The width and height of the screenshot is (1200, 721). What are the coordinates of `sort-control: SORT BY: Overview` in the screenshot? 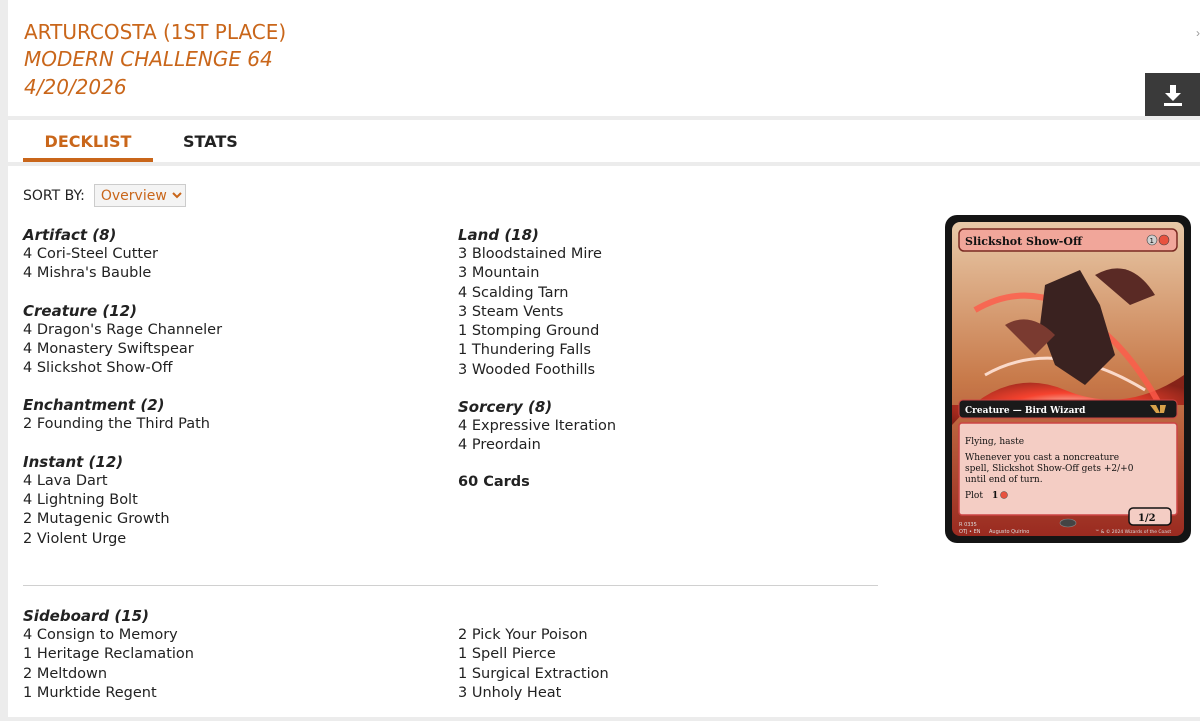 It's located at (104, 195).